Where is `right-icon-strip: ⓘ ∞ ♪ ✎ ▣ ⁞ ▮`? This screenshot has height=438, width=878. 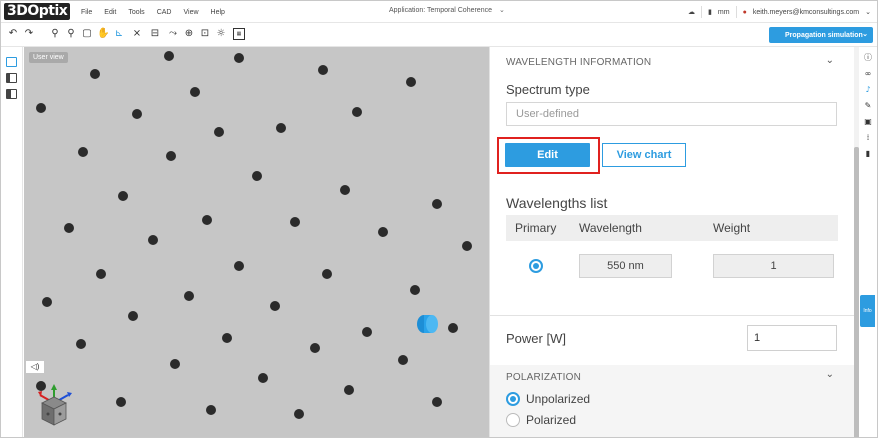
right-icon-strip: ⓘ ∞ ♪ ✎ ▣ ⁞ ▮ is located at coordinates (868, 242).